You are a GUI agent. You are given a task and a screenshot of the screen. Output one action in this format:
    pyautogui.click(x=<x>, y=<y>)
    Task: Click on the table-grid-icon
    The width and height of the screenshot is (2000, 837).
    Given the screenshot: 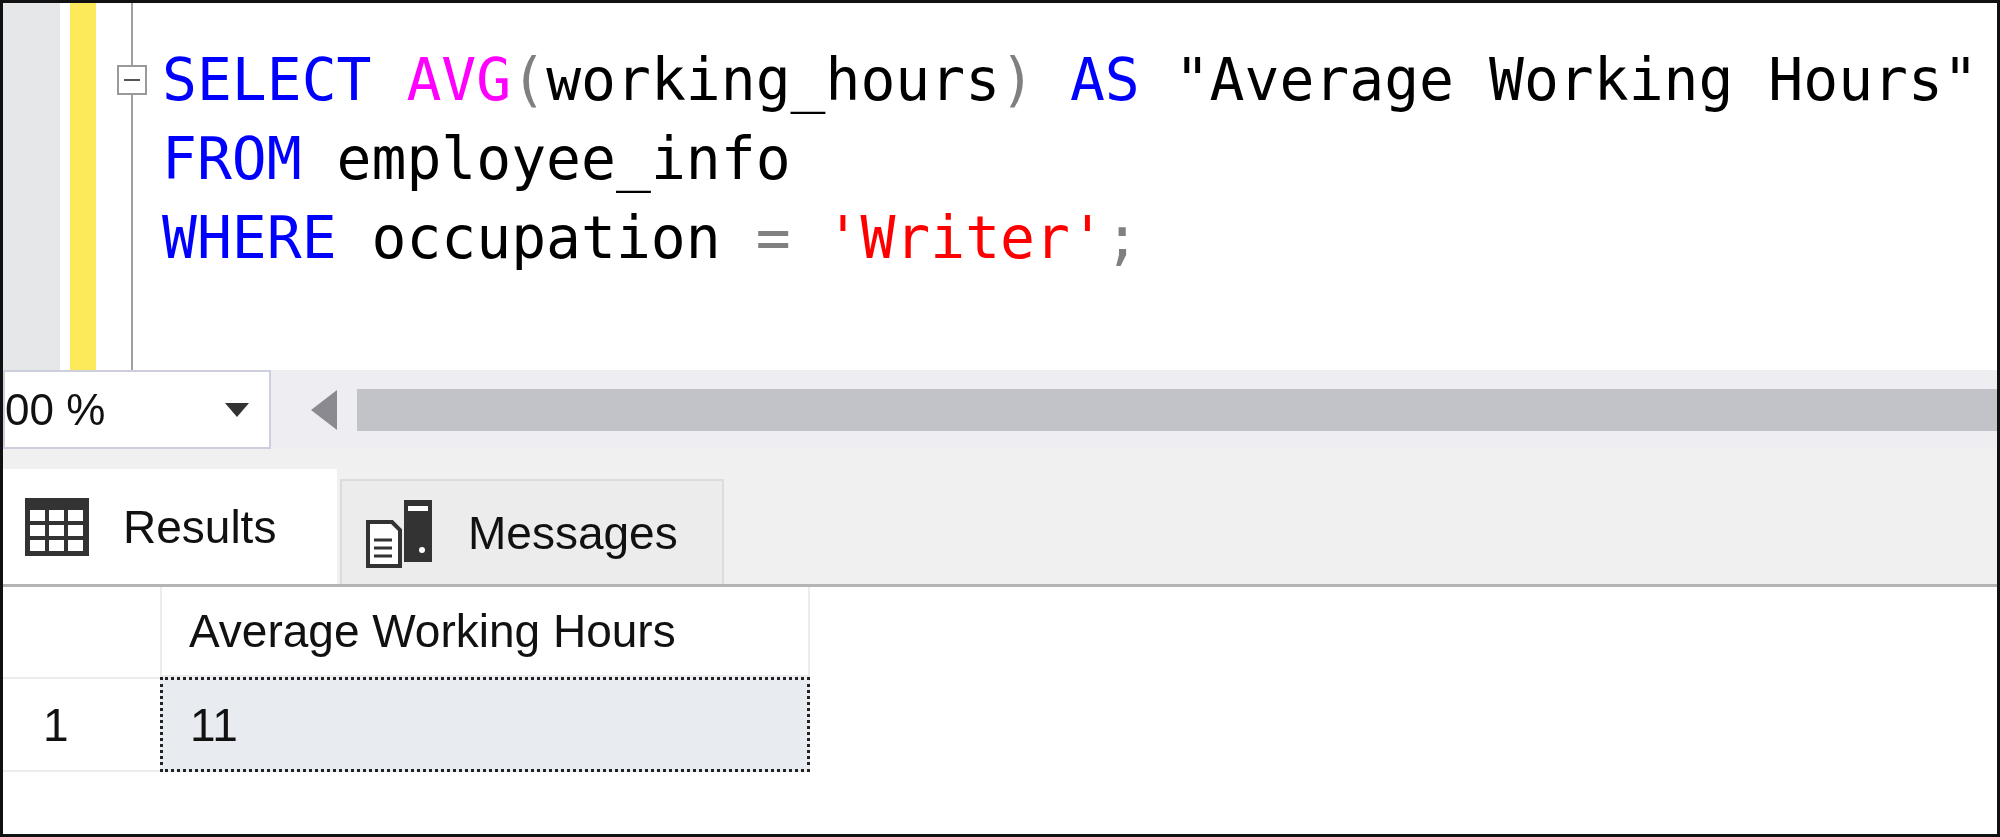 What is the action you would take?
    pyautogui.click(x=57, y=526)
    